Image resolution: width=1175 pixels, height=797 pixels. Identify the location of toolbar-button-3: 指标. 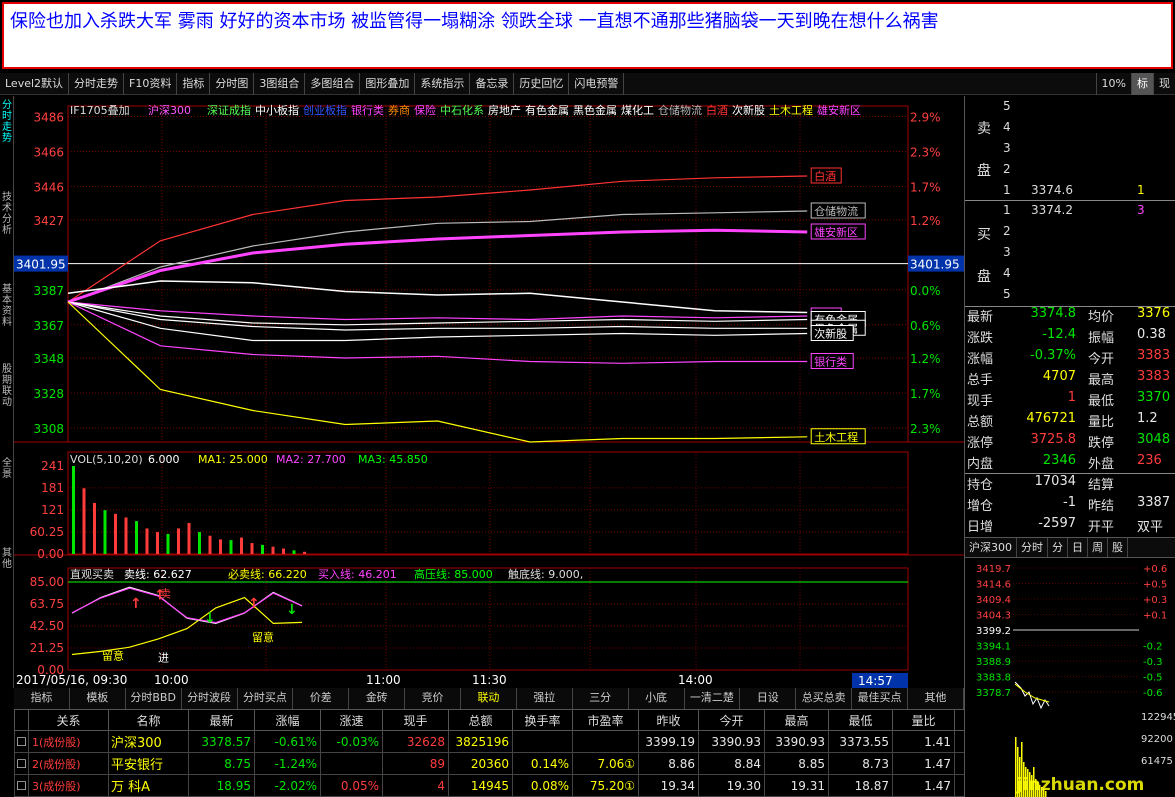
(194, 84).